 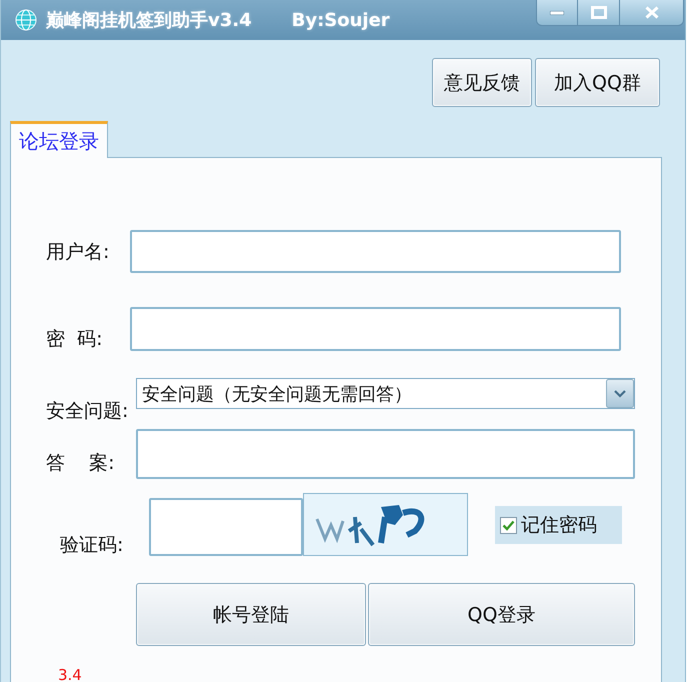 What do you see at coordinates (92, 545) in the screenshot?
I see `field-label: 验证码:` at bounding box center [92, 545].